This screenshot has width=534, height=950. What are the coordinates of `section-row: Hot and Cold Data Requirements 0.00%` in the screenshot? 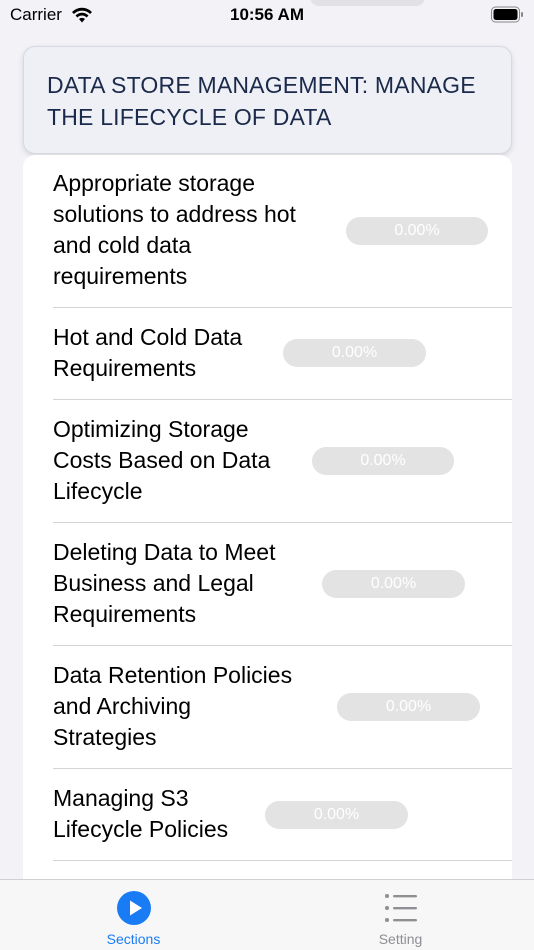 It's located at (267, 353).